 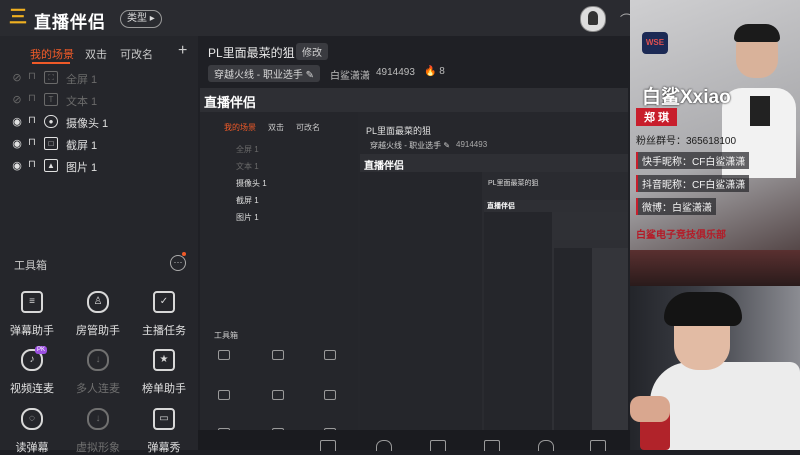 What do you see at coordinates (96, 54) in the screenshot?
I see `tab-double-click: 双击` at bounding box center [96, 54].